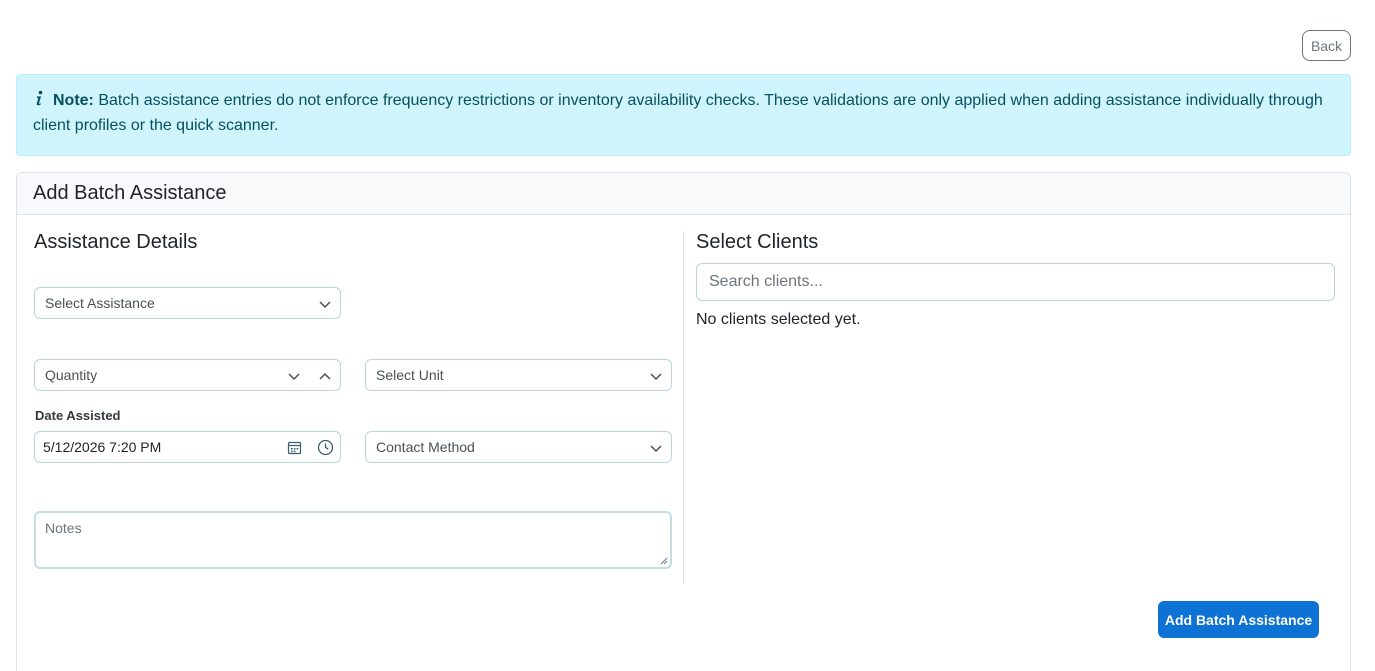 This screenshot has height=671, width=1375. I want to click on note-label: Note:, so click(73, 100).